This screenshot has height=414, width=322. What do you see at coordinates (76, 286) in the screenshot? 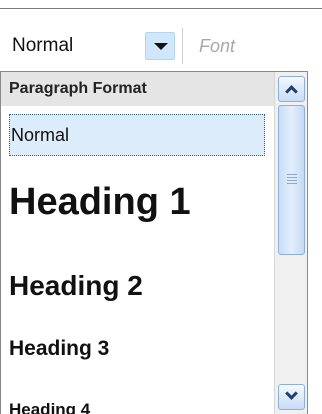
I see `format-option-heading-2: Heading 2` at bounding box center [76, 286].